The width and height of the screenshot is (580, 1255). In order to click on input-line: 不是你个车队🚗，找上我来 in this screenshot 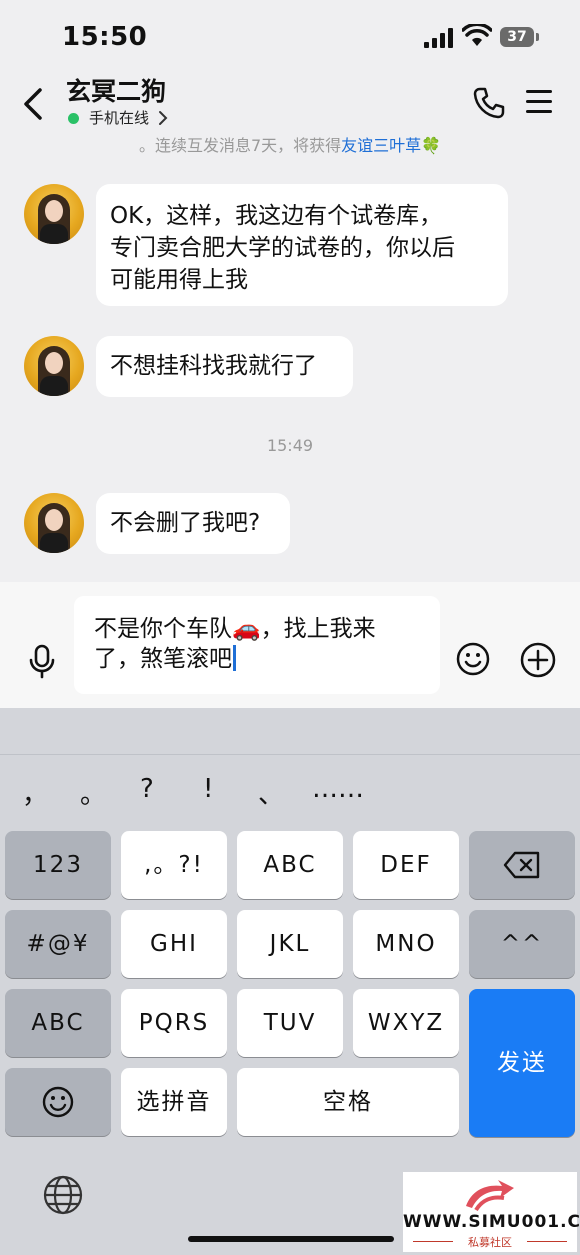, I will do `click(235, 629)`.